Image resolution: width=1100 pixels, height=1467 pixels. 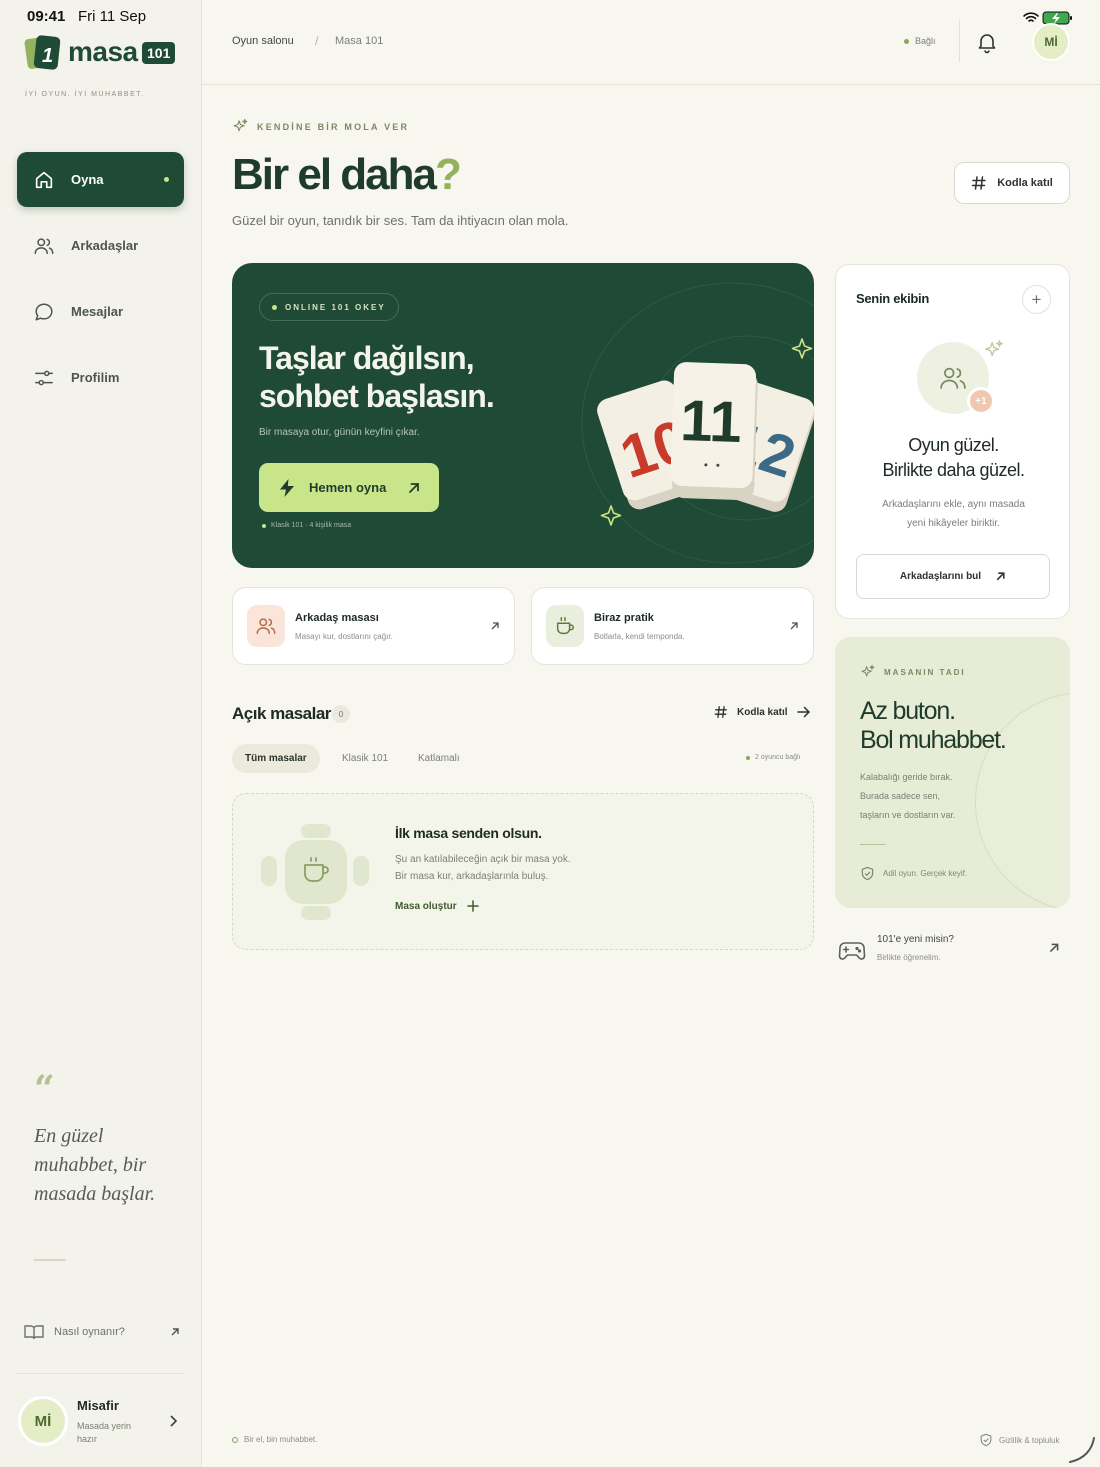 What do you see at coordinates (320, 126) in the screenshot?
I see `eyebrow: KENDİNE BİR MOLA VER` at bounding box center [320, 126].